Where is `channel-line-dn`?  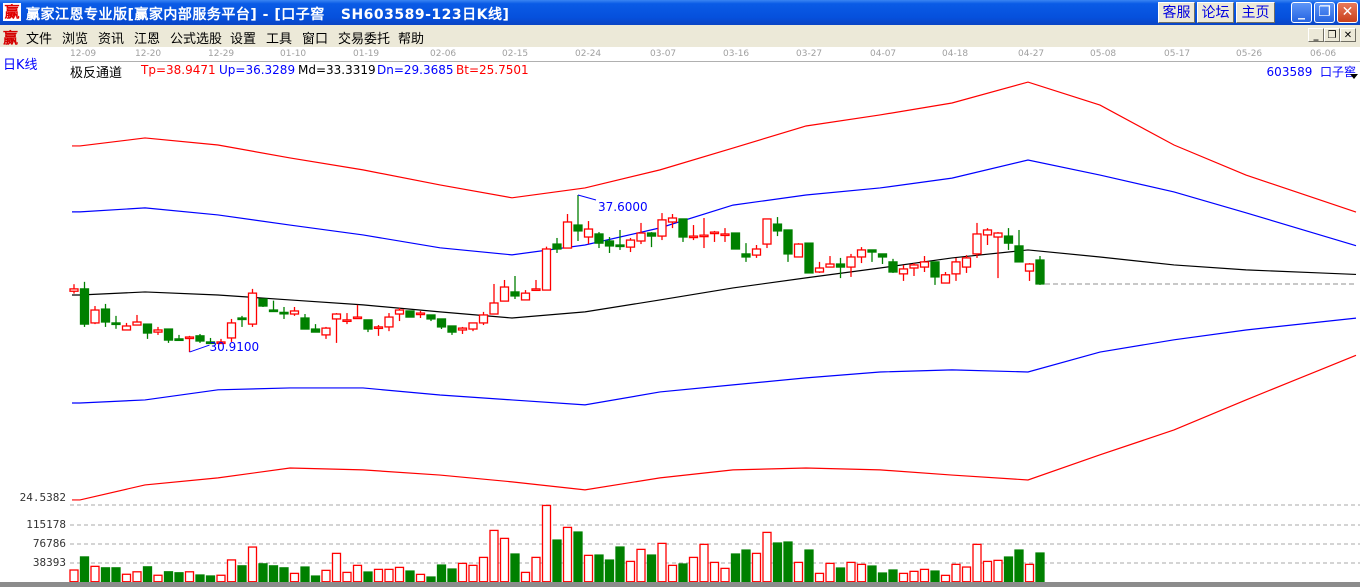
channel-line-dn is located at coordinates (714, 361).